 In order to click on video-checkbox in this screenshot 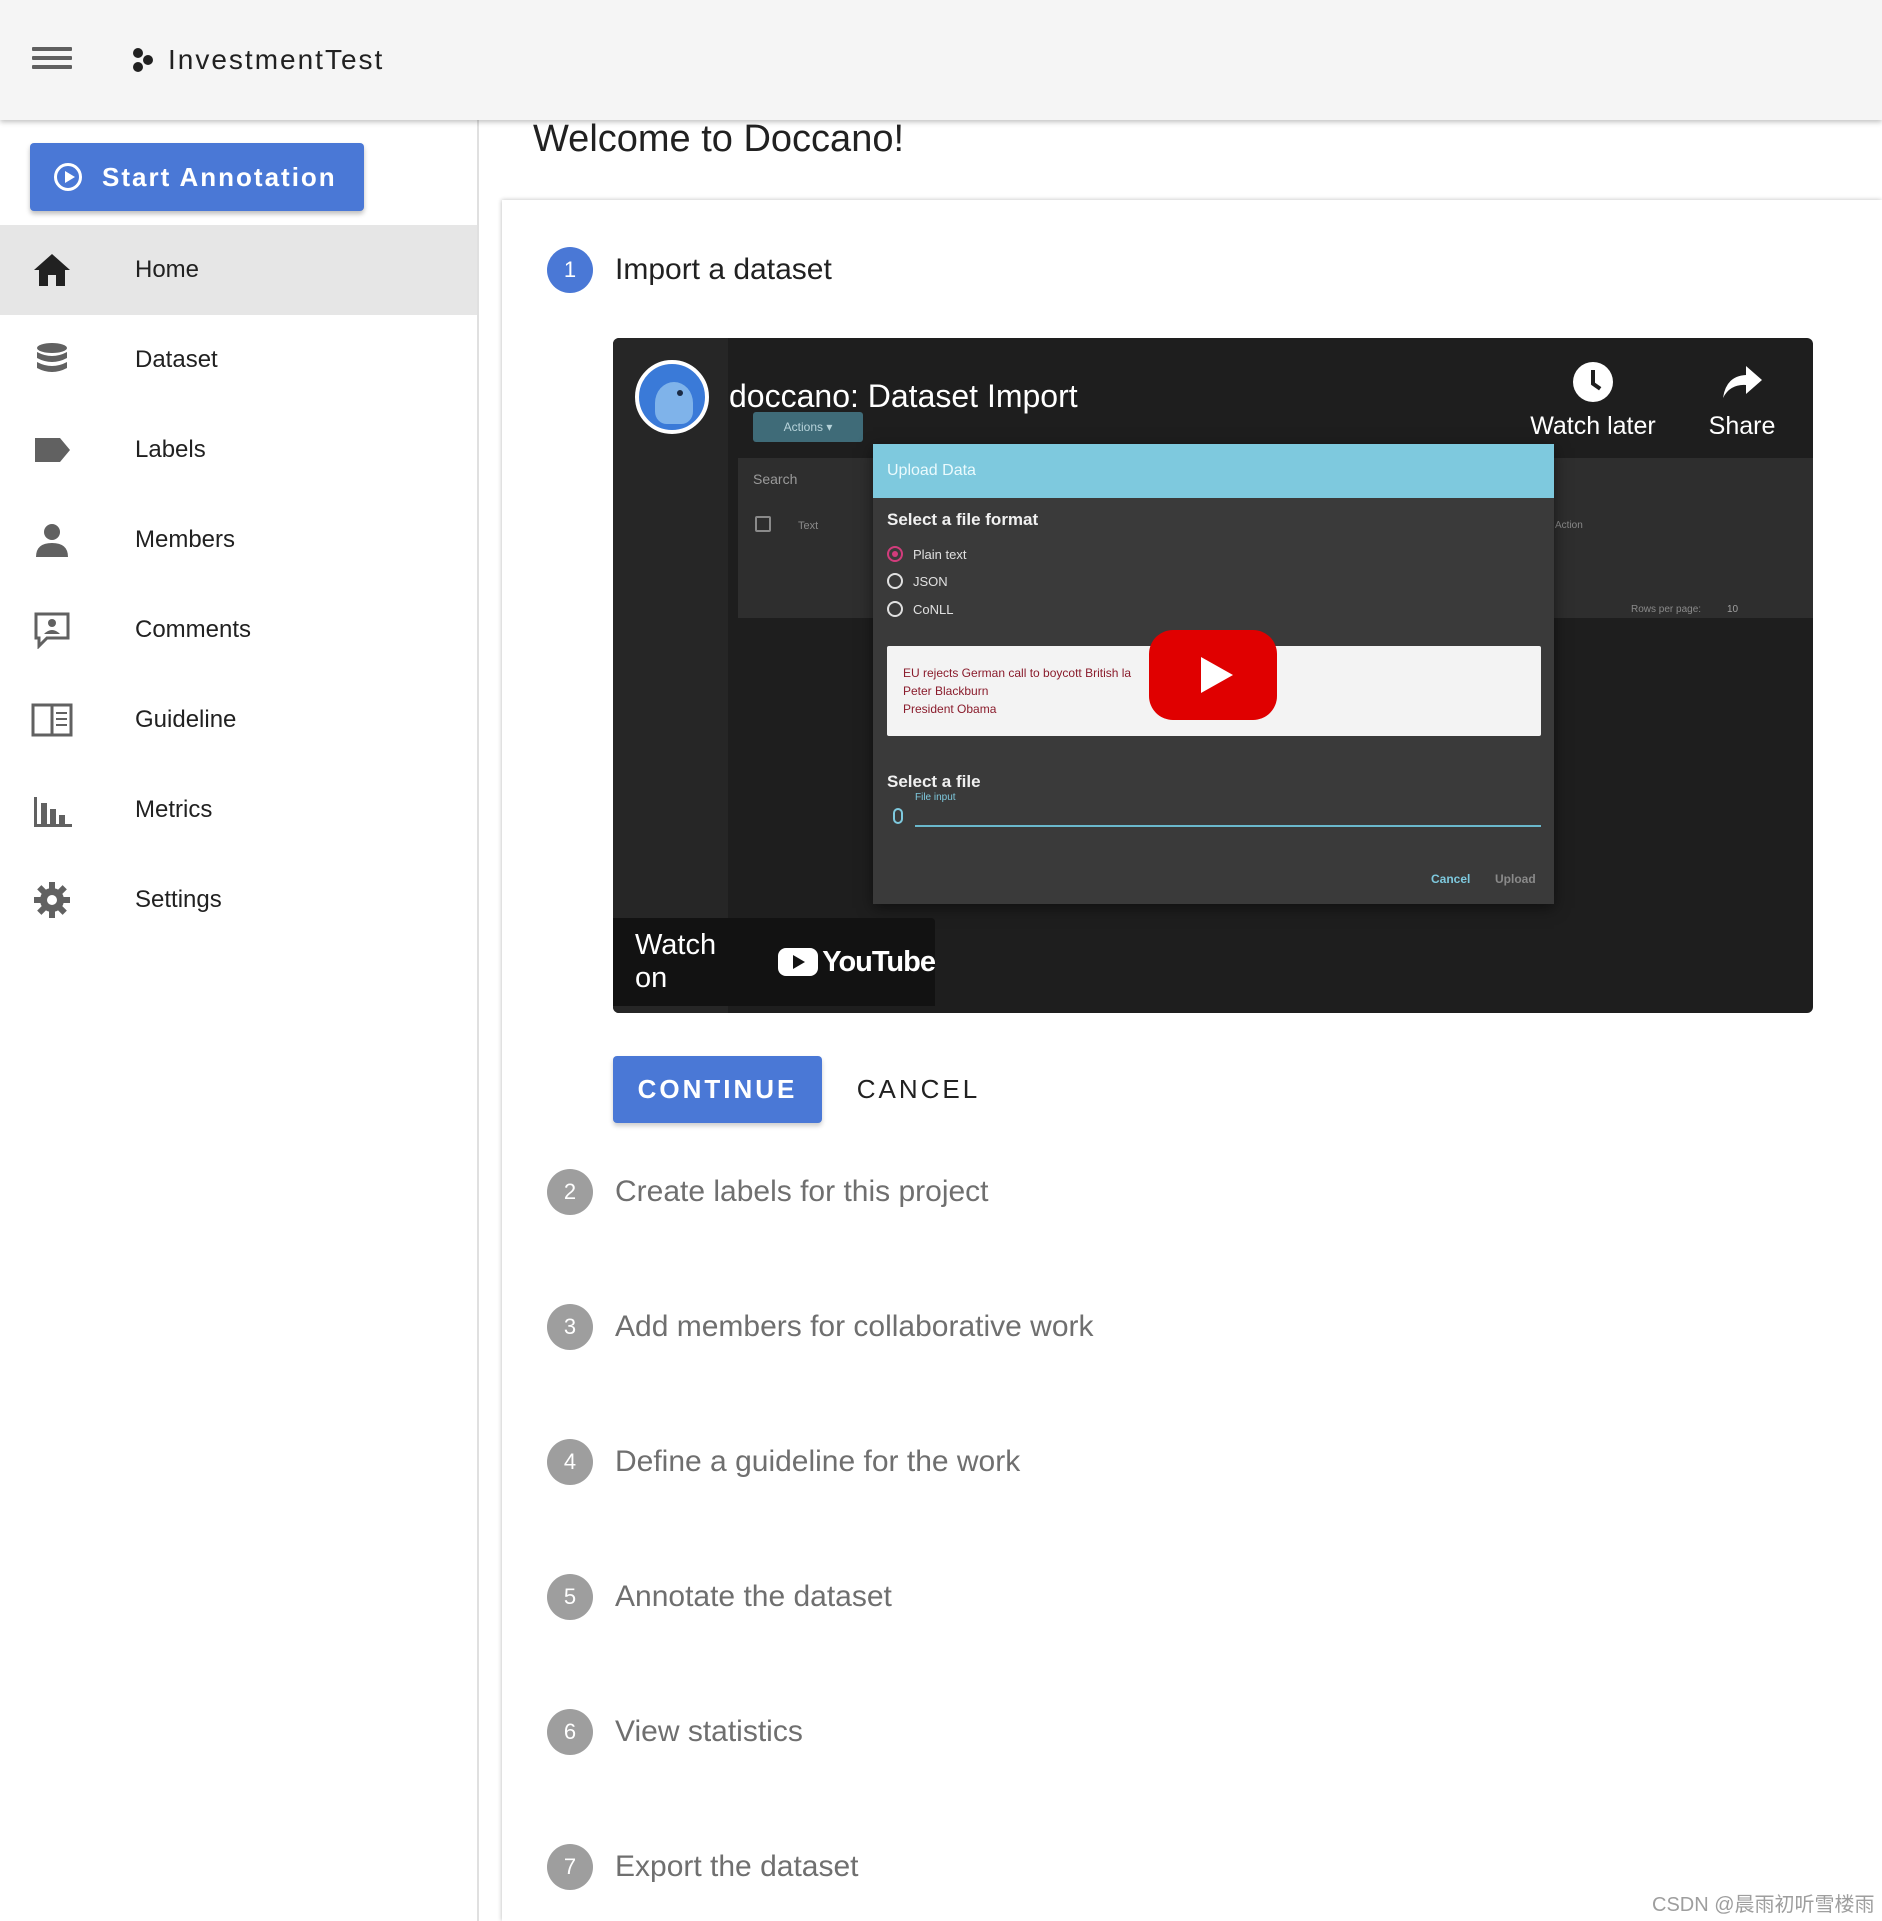, I will do `click(763, 524)`.